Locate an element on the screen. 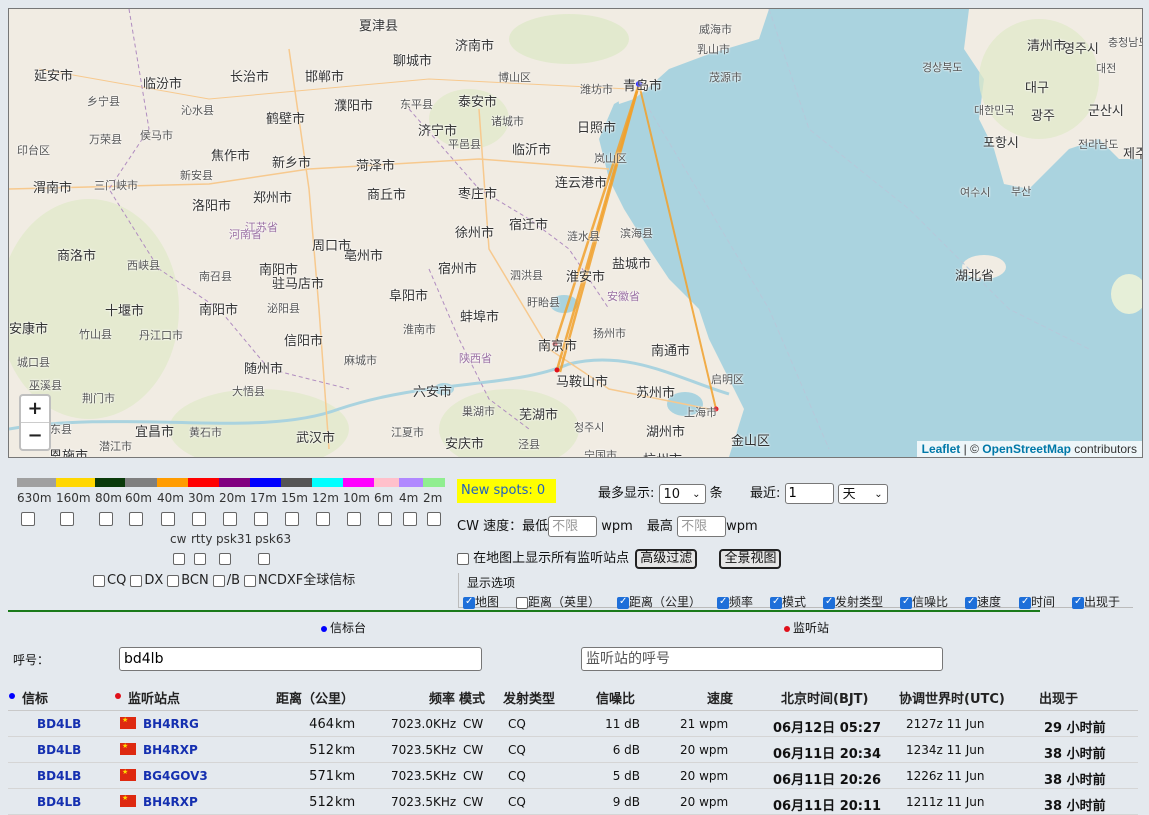 This screenshot has height=815, width=1149. seen-ago: 38 小时前 is located at coordinates (1075, 806).